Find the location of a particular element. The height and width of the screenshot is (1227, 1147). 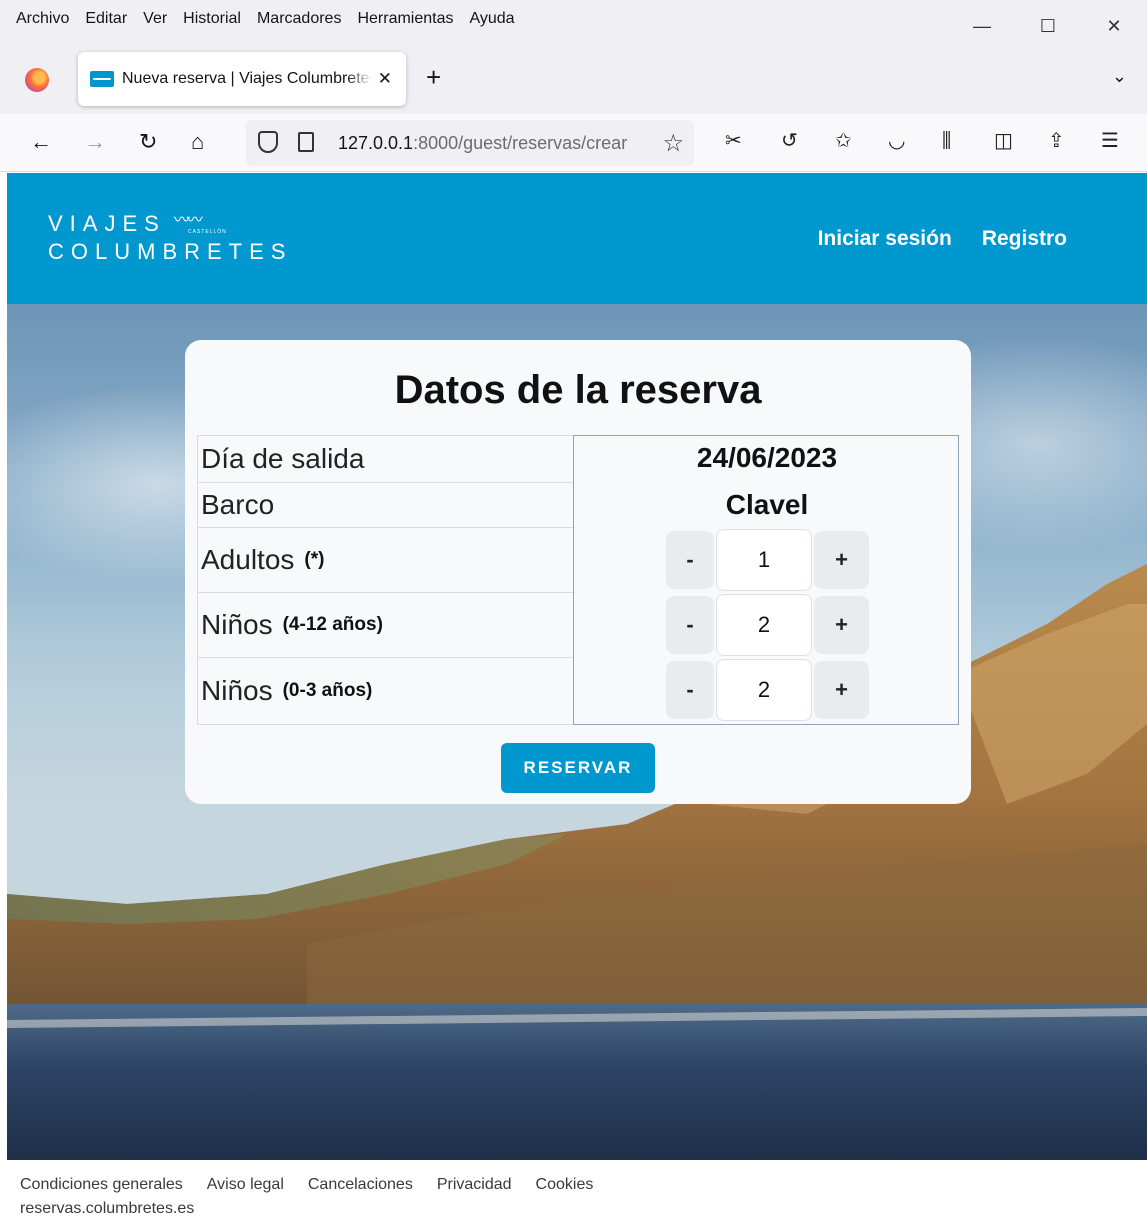

footer-link-legal: Aviso legal is located at coordinates (245, 1185).